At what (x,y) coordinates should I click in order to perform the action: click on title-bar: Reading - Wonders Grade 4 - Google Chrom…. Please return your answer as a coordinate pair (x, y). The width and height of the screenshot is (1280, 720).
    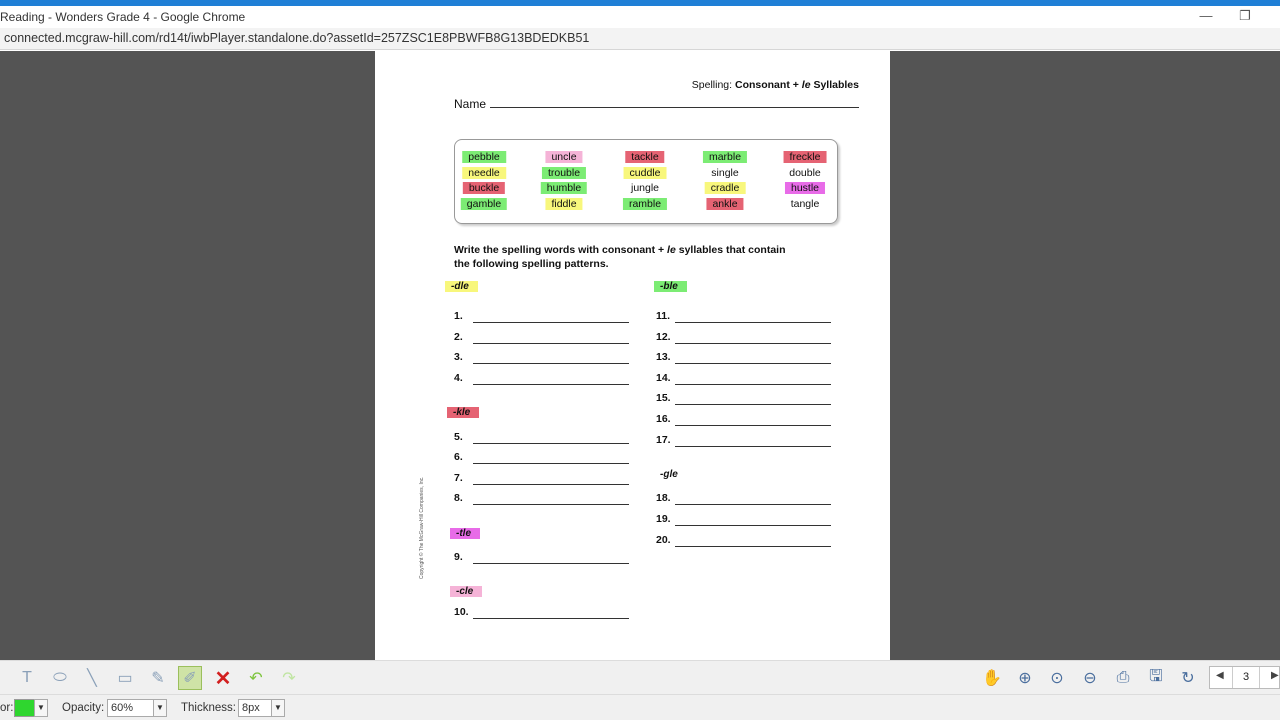
    Looking at the image, I should click on (640, 17).